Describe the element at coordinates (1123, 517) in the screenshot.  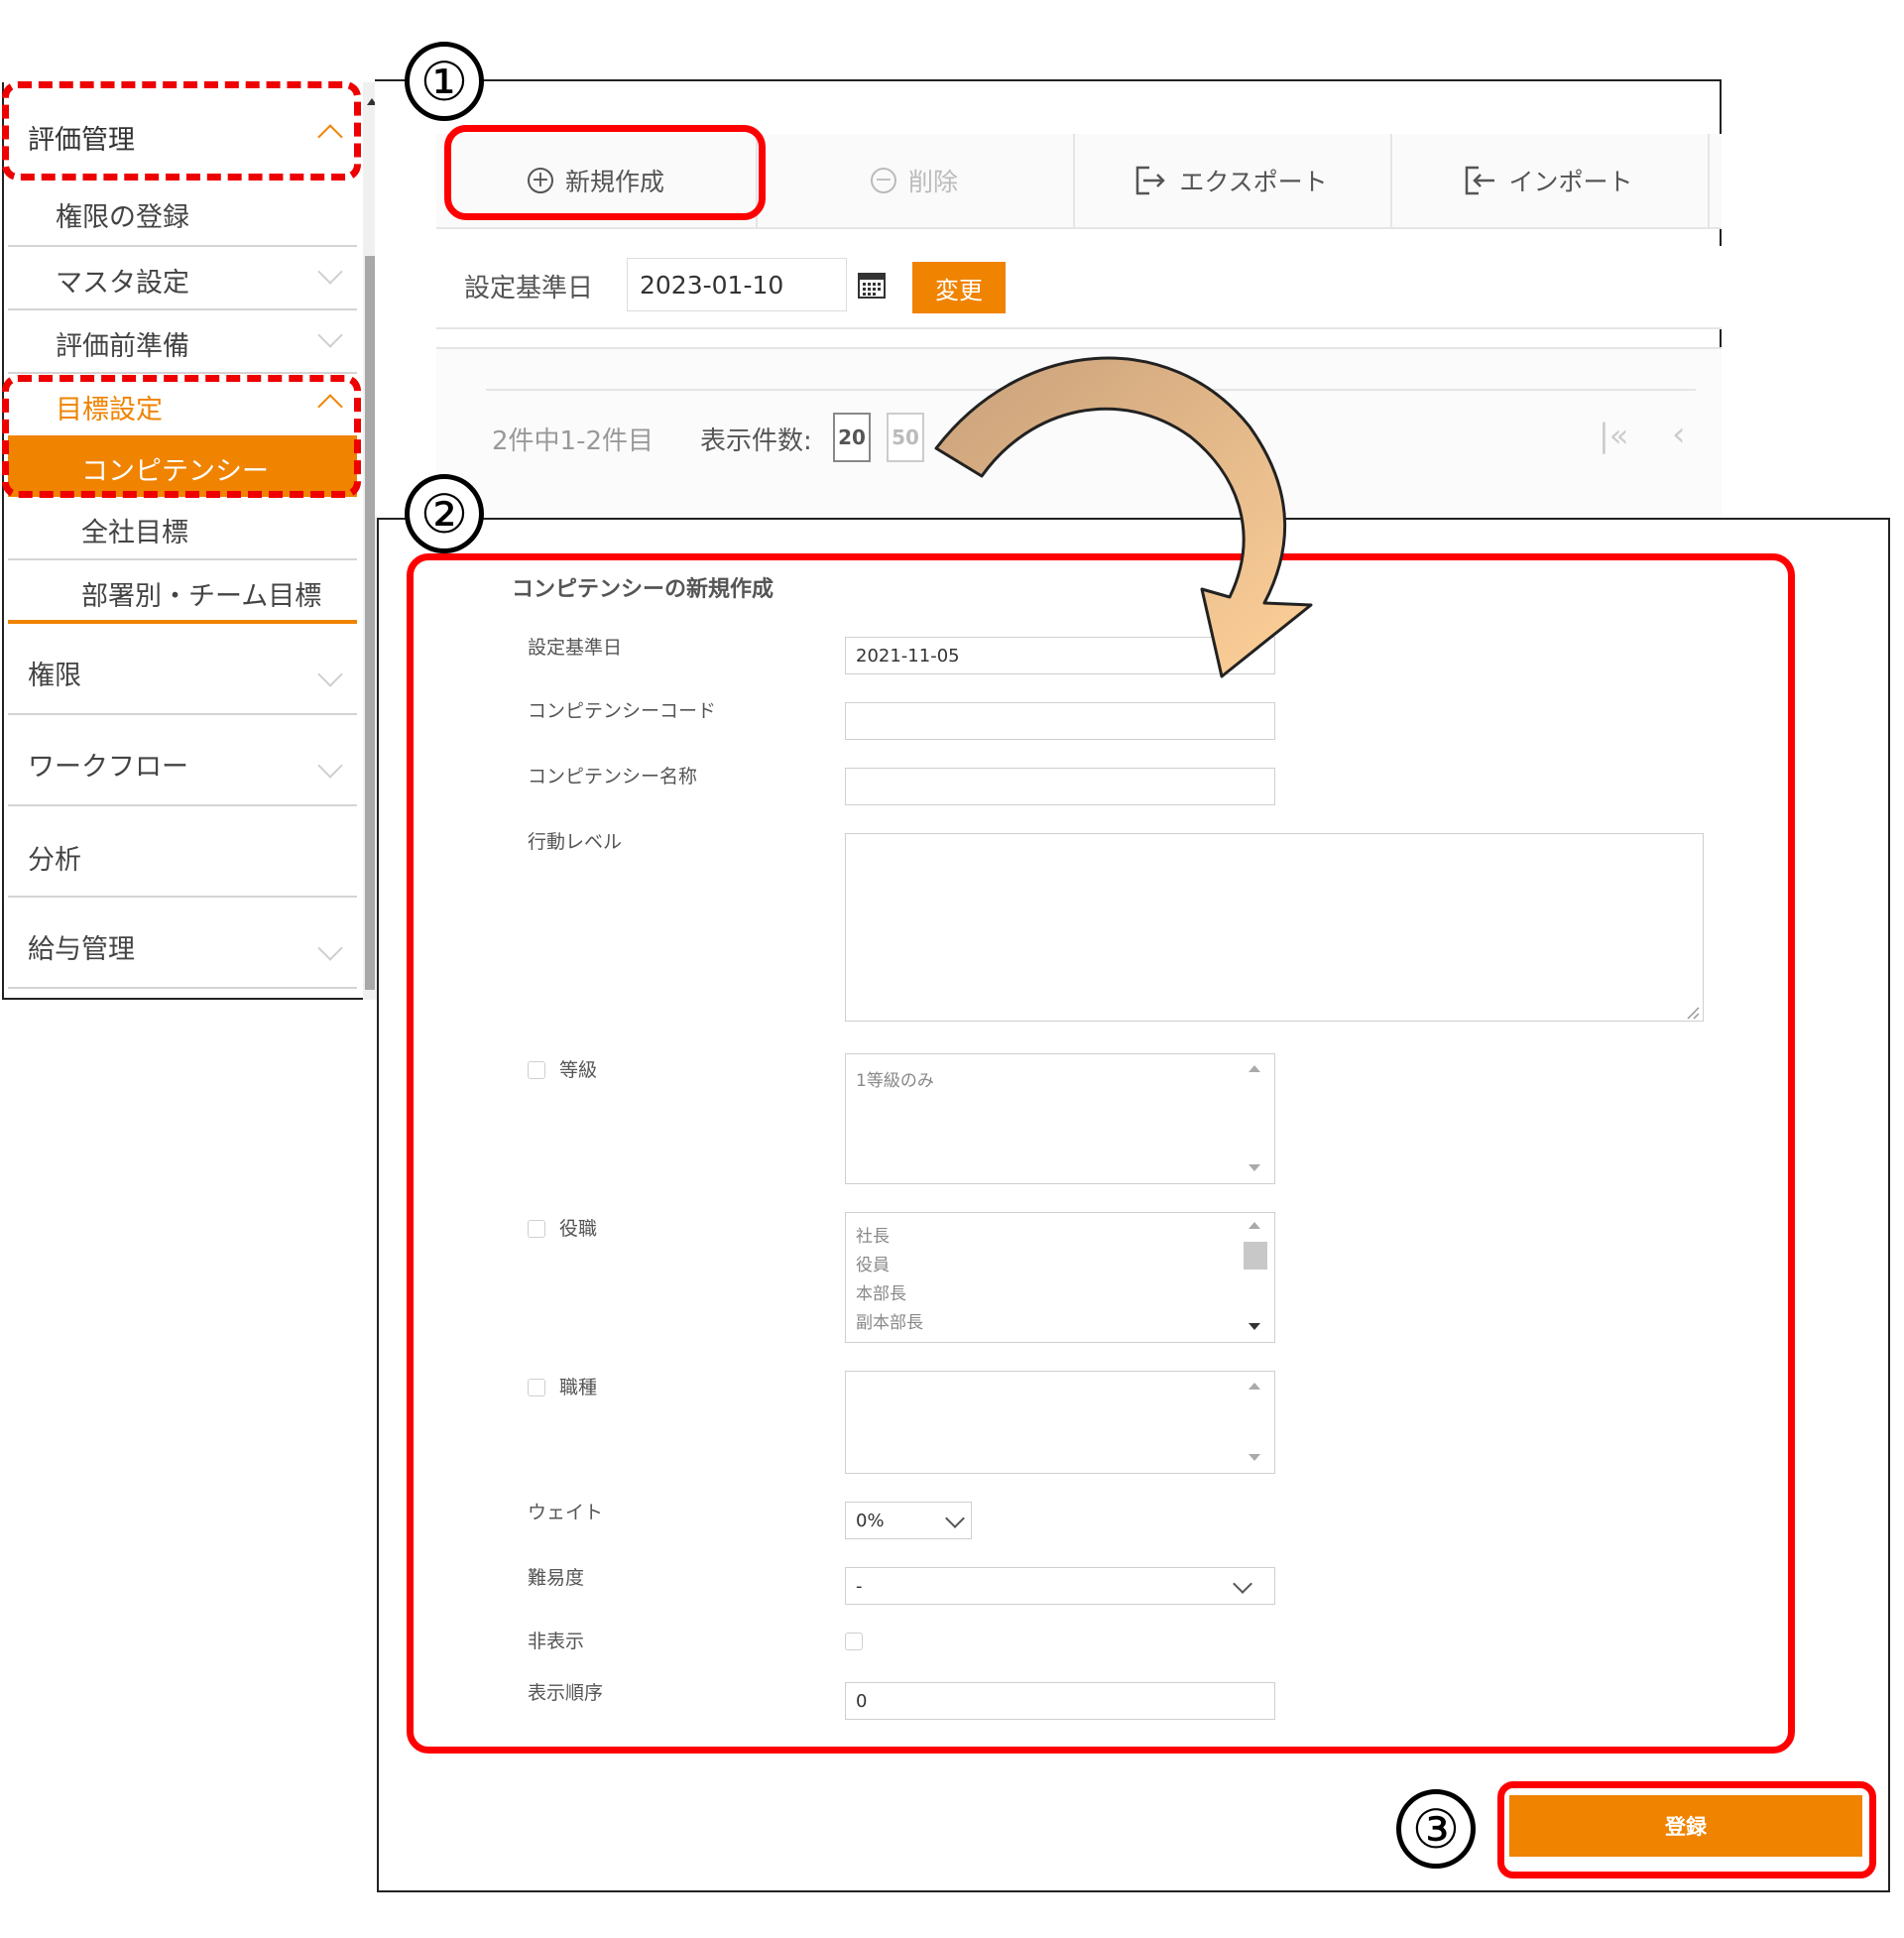
I see `curved-arrow` at that location.